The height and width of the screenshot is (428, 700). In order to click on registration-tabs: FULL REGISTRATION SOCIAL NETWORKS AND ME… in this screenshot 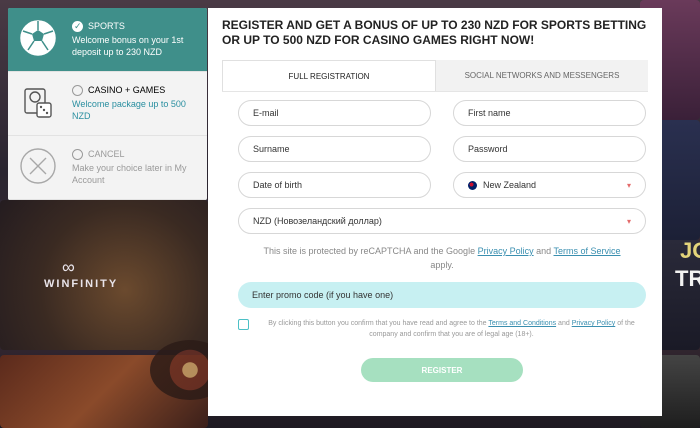, I will do `click(435, 76)`.